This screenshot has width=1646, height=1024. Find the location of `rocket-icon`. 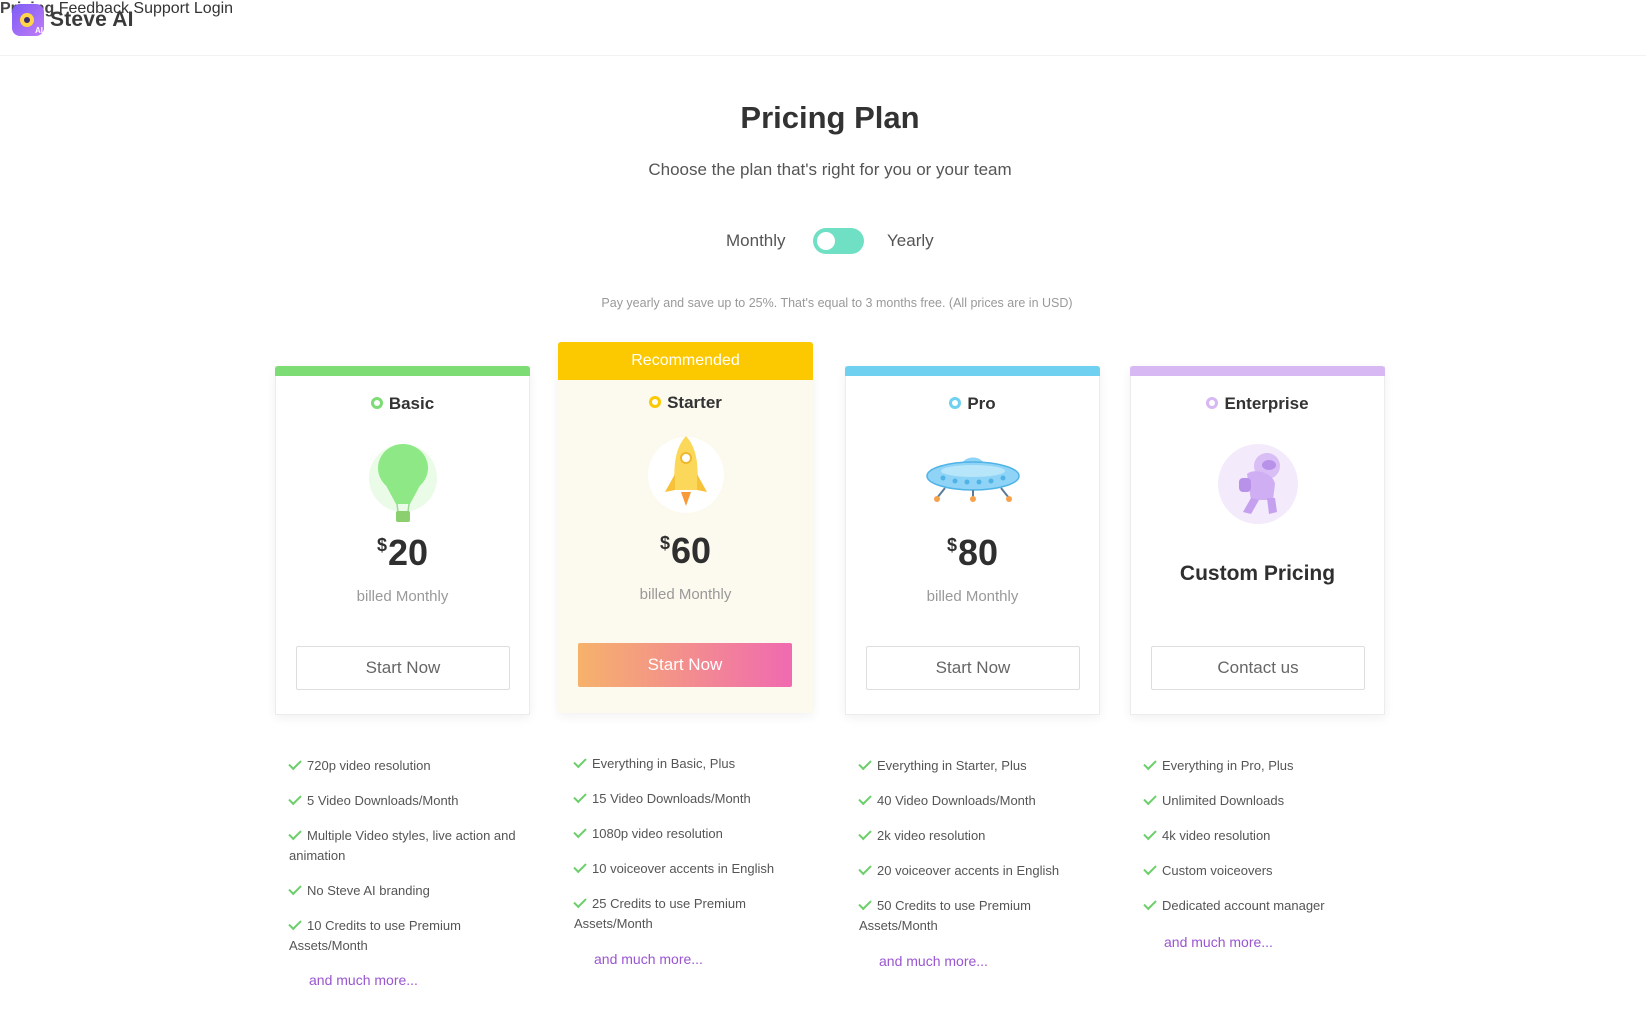

rocket-icon is located at coordinates (685, 474).